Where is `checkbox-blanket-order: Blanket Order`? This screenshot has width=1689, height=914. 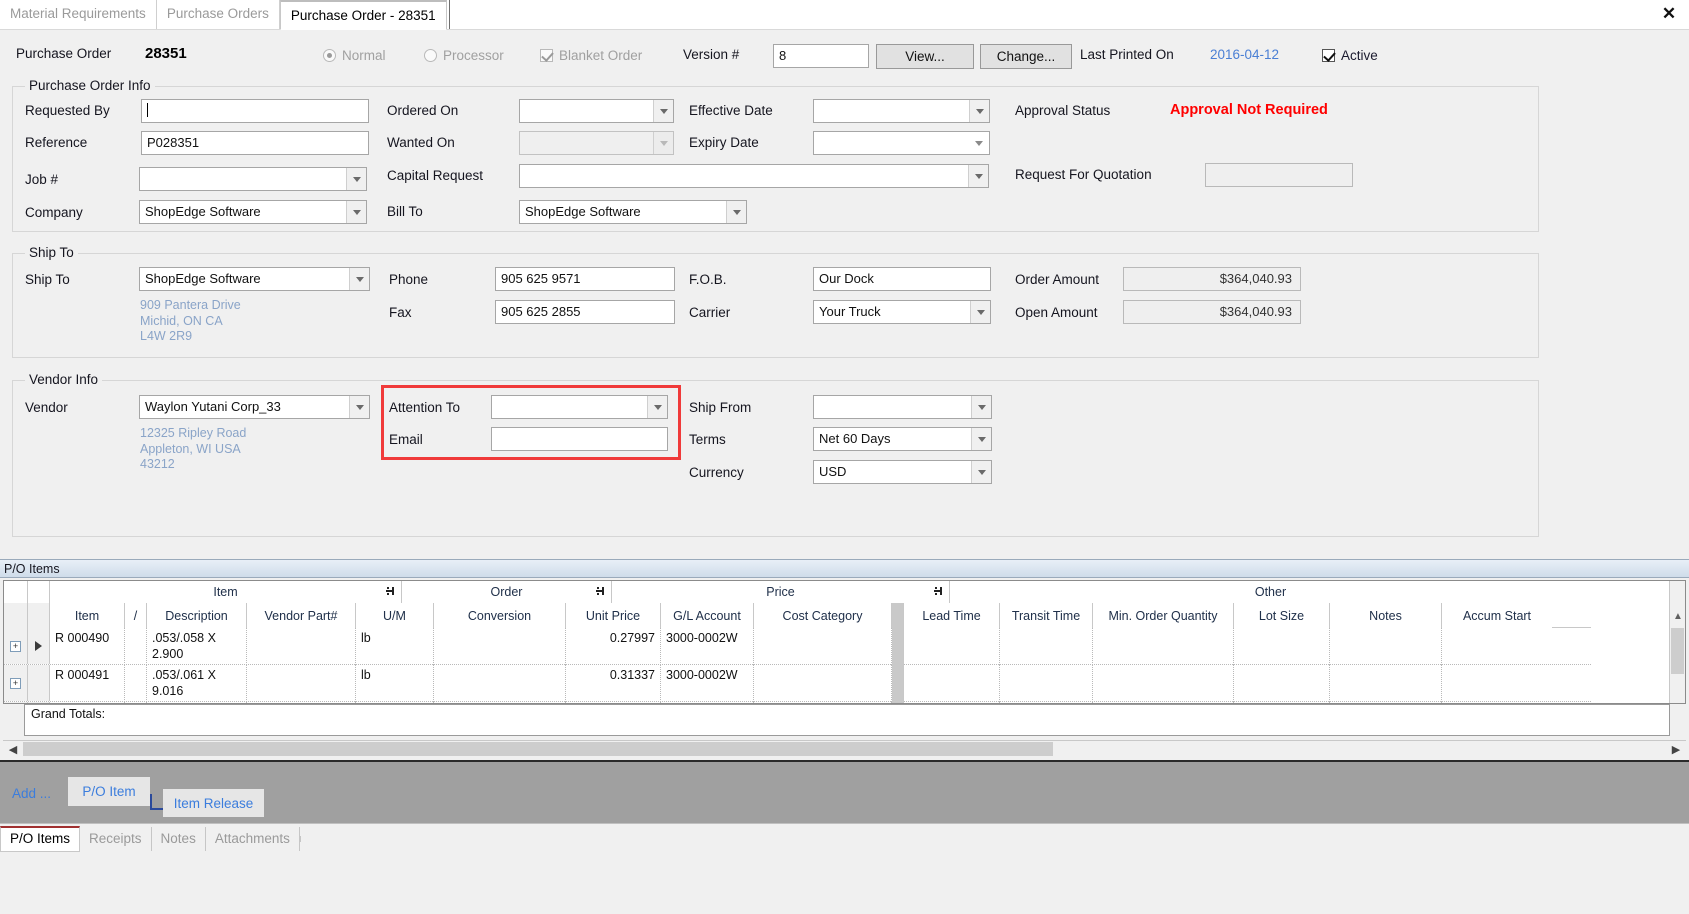 checkbox-blanket-order: Blanket Order is located at coordinates (591, 55).